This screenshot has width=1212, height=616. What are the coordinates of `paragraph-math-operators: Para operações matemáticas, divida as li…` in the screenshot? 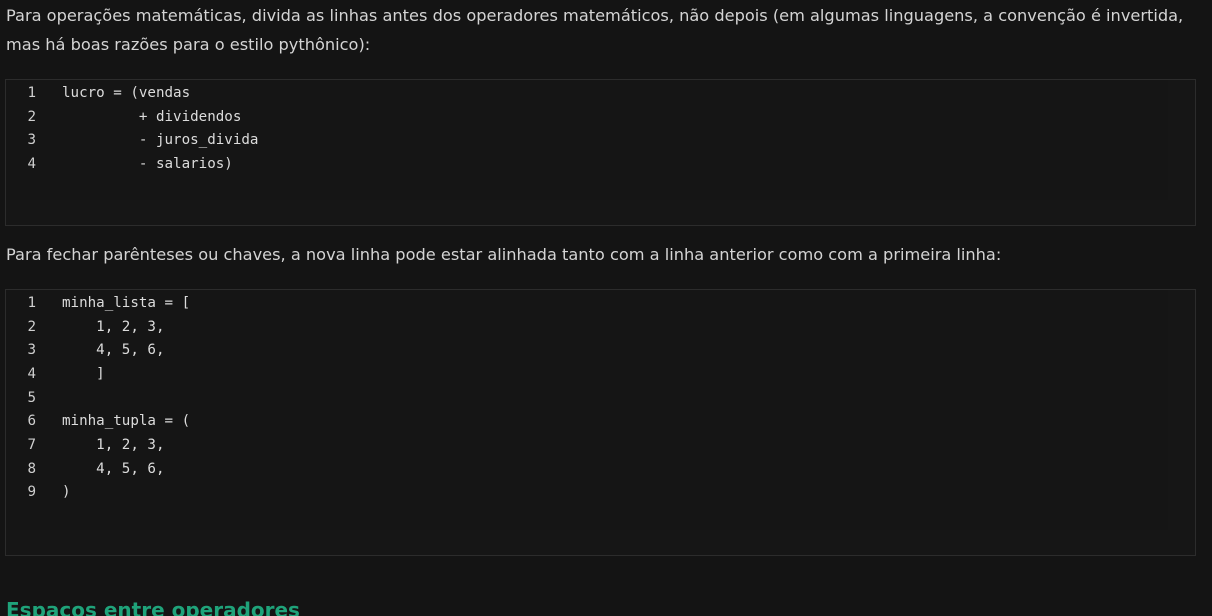 It's located at (595, 30).